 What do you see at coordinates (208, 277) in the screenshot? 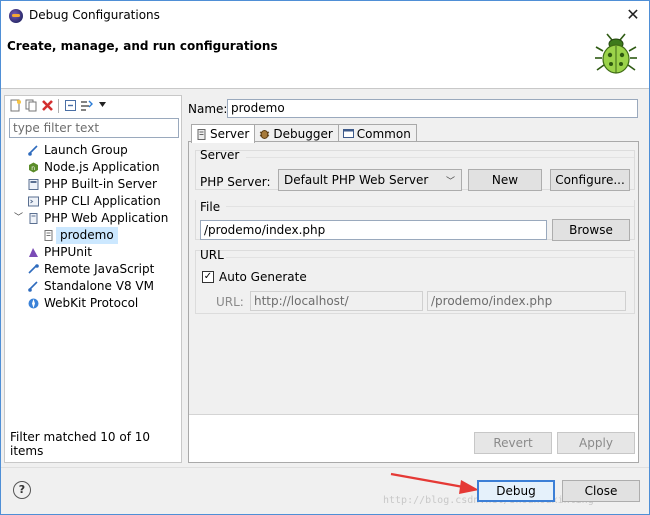
I see `auto-generate-checkbox: ✓` at bounding box center [208, 277].